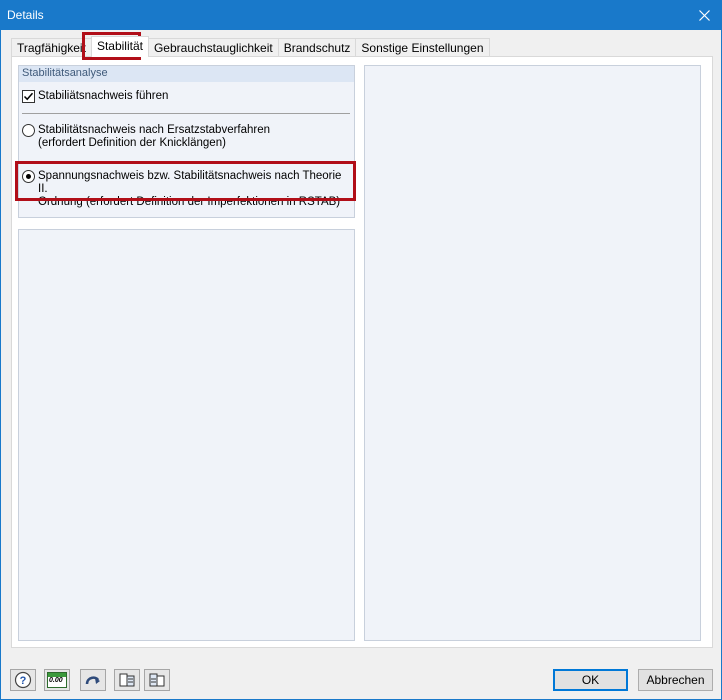  What do you see at coordinates (590, 680) in the screenshot?
I see `ok-button: OK` at bounding box center [590, 680].